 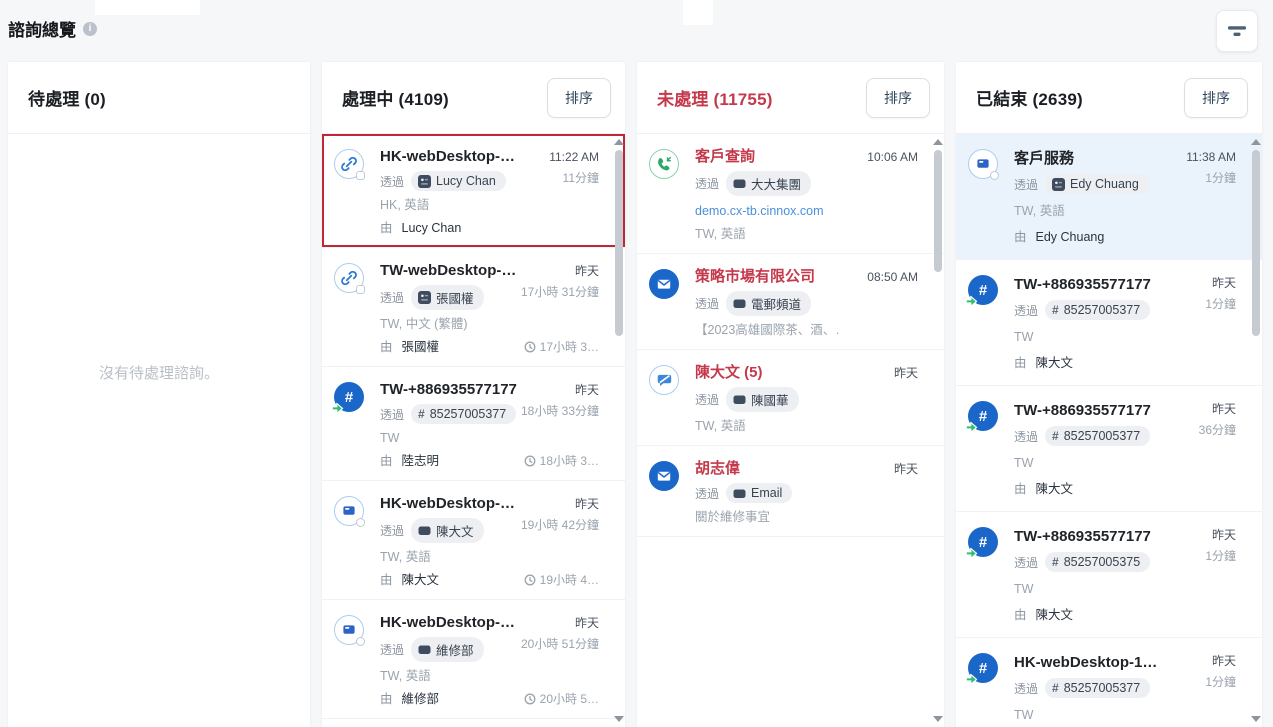 I want to click on card-title: 策略市場有限公司, so click(x=755, y=276).